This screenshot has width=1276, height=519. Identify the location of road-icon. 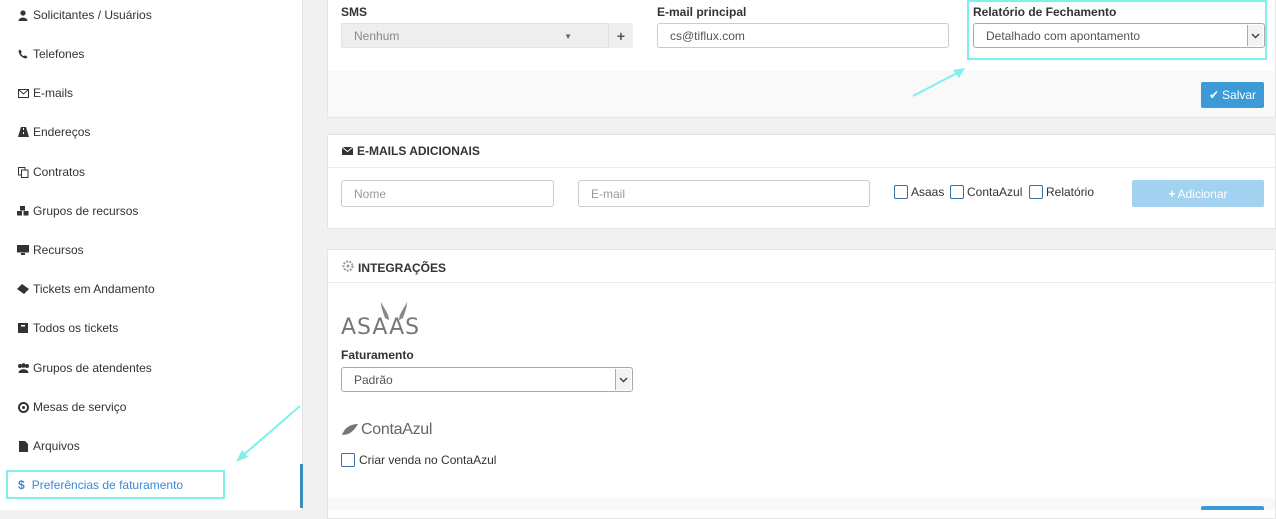
(23, 132).